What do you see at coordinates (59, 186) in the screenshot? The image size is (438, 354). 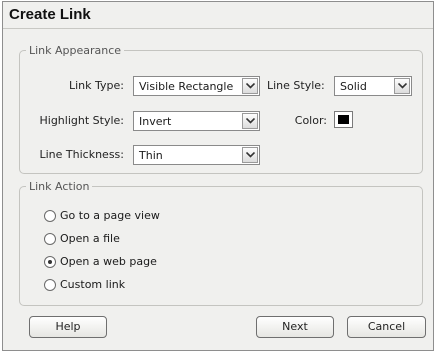 I see `link-action-legend: Link Action` at bounding box center [59, 186].